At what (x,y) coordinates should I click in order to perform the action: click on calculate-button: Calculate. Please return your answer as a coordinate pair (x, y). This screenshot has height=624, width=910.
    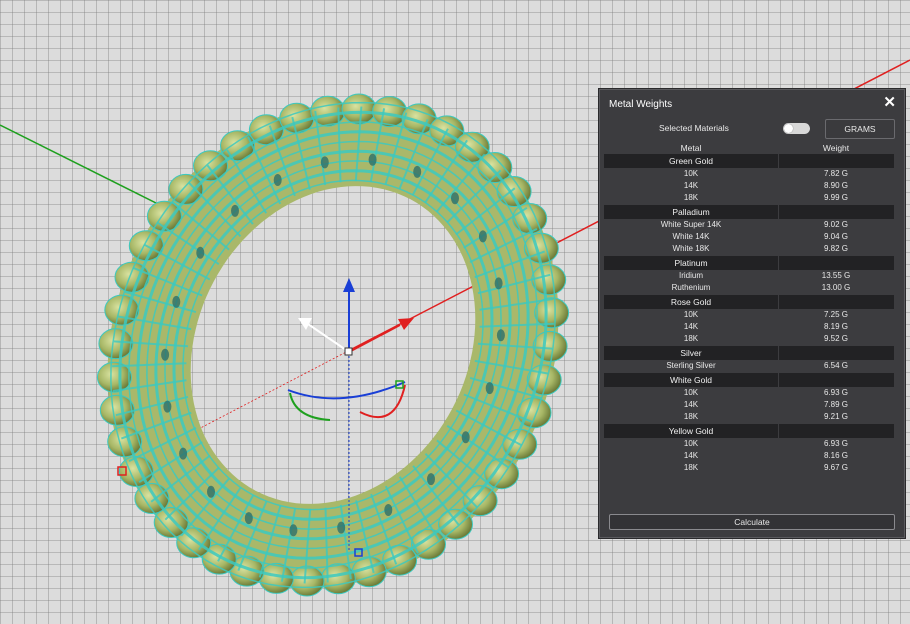
    Looking at the image, I should click on (752, 522).